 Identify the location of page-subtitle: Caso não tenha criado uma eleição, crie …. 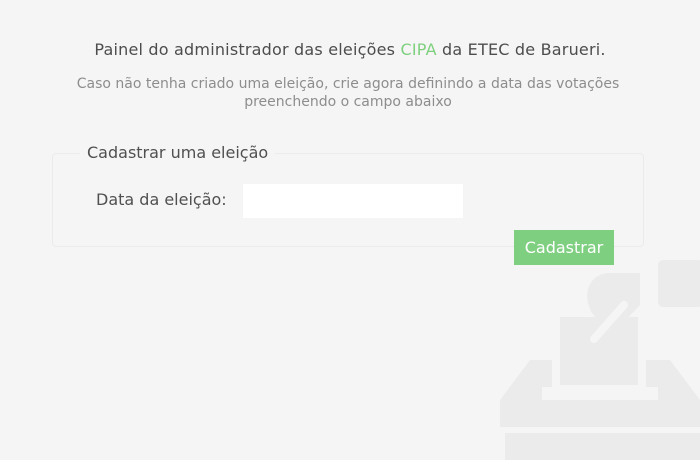
(348, 93).